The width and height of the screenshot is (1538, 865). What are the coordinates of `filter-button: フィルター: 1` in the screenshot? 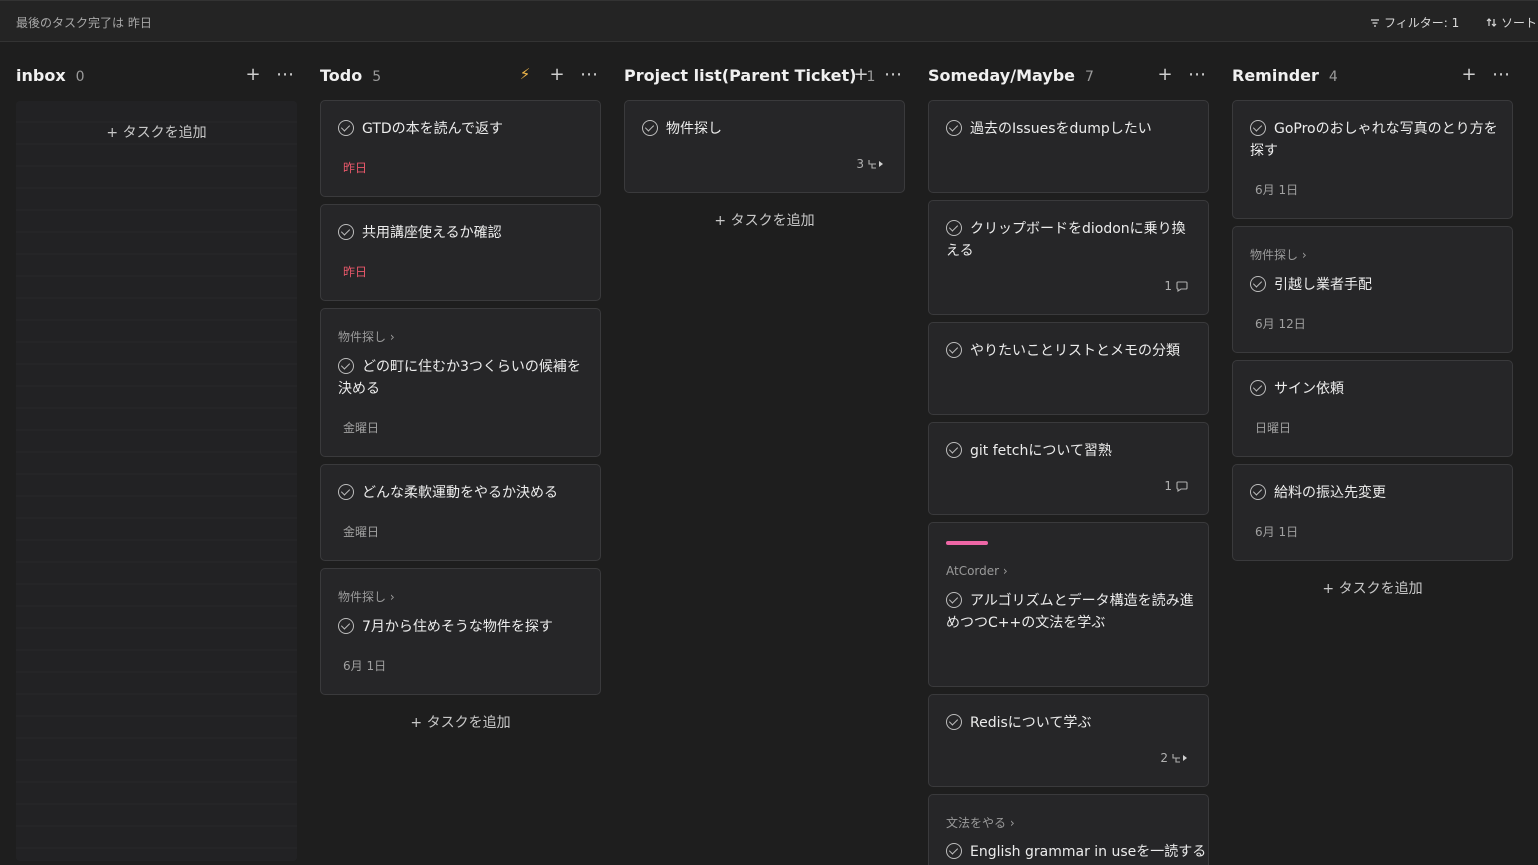 It's located at (1414, 22).